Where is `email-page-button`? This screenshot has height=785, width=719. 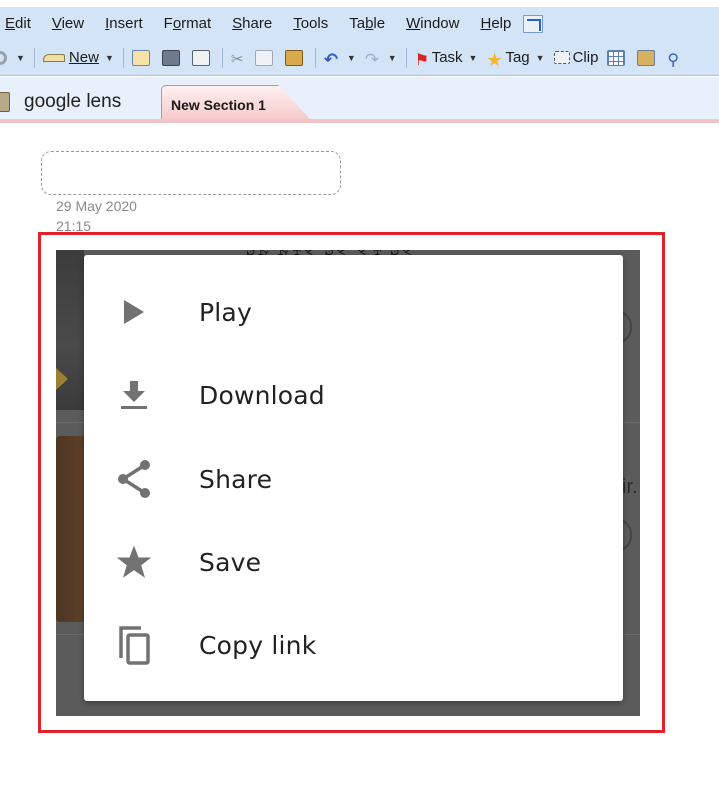
email-page-button is located at coordinates (142, 57).